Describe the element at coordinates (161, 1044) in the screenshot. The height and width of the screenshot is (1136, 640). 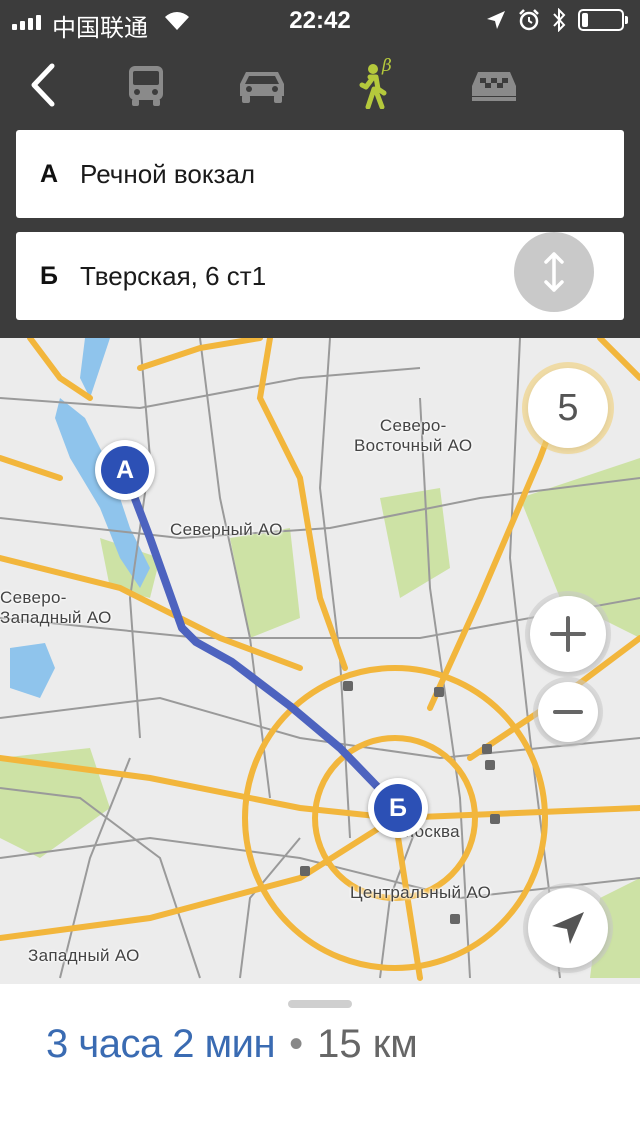
I see `route-duration: 3 часа 2 мин` at that location.